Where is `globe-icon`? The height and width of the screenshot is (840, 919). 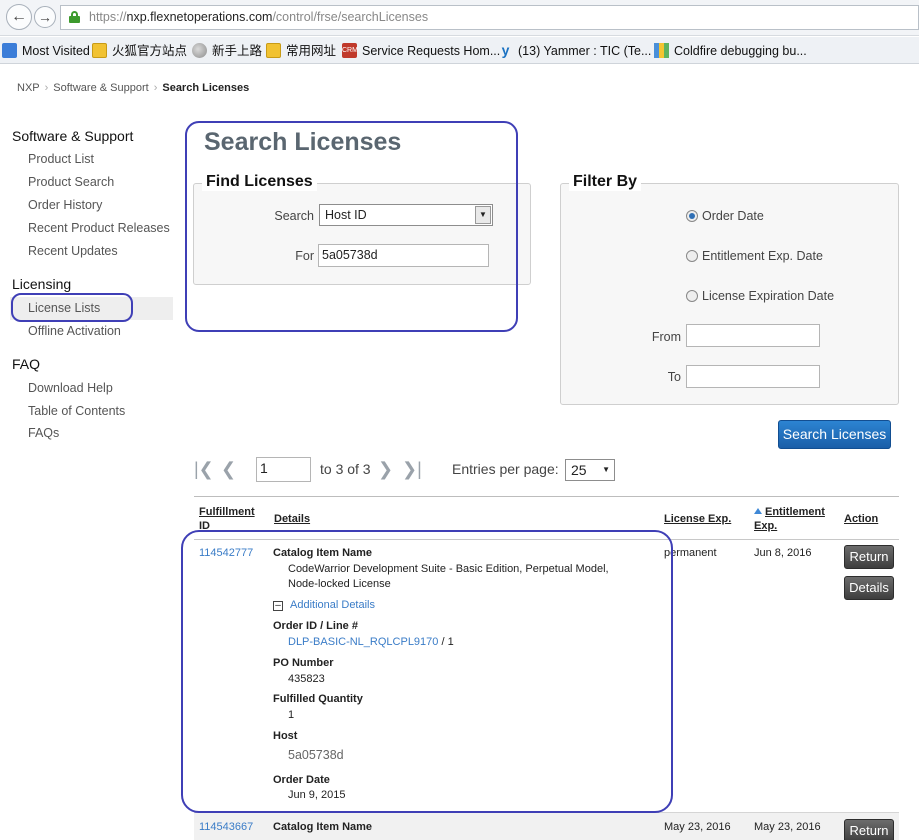
globe-icon is located at coordinates (199, 50).